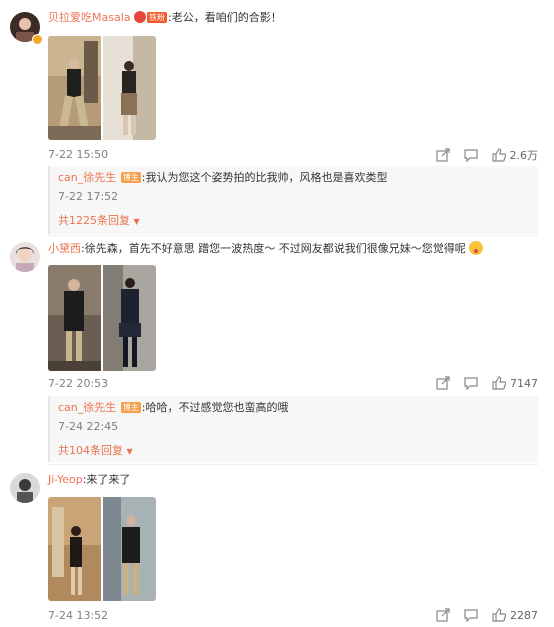 The image size is (554, 627). I want to click on like-count: 7147, so click(524, 383).